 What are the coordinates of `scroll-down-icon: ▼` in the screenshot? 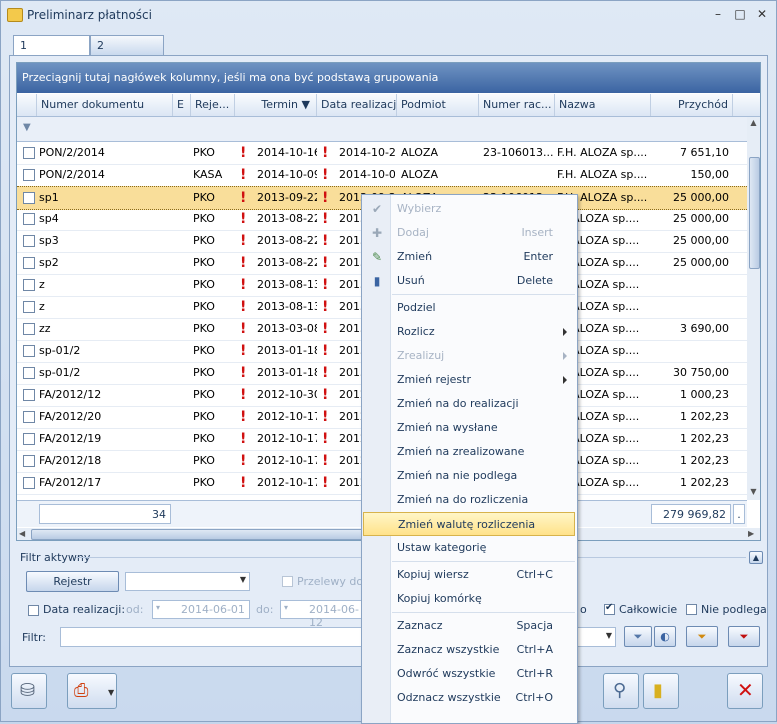 It's located at (753, 492).